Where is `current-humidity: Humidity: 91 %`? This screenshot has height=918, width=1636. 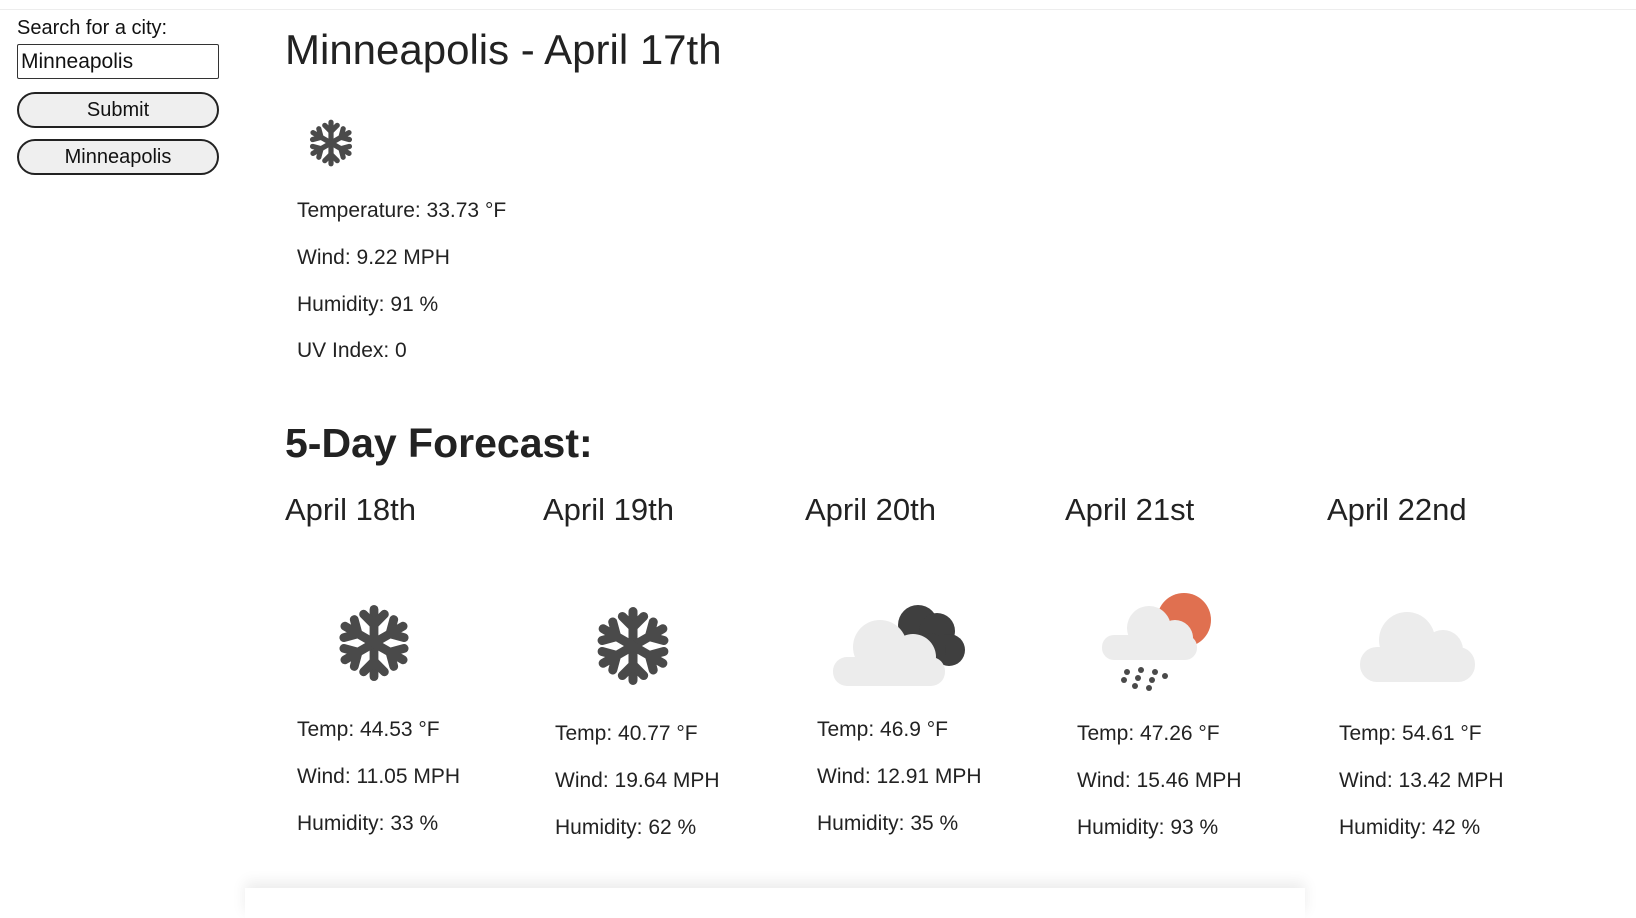
current-humidity: Humidity: 91 % is located at coordinates (368, 304).